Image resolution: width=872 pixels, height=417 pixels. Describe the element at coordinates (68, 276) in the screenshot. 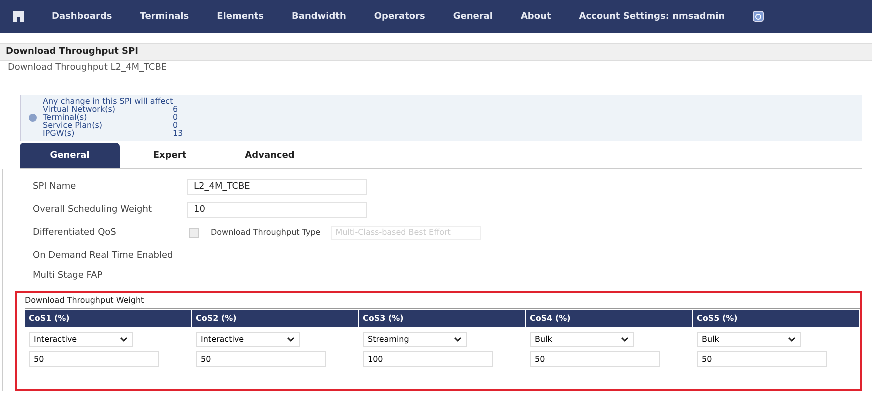

I see `field-label: Multi Stage FAP` at that location.